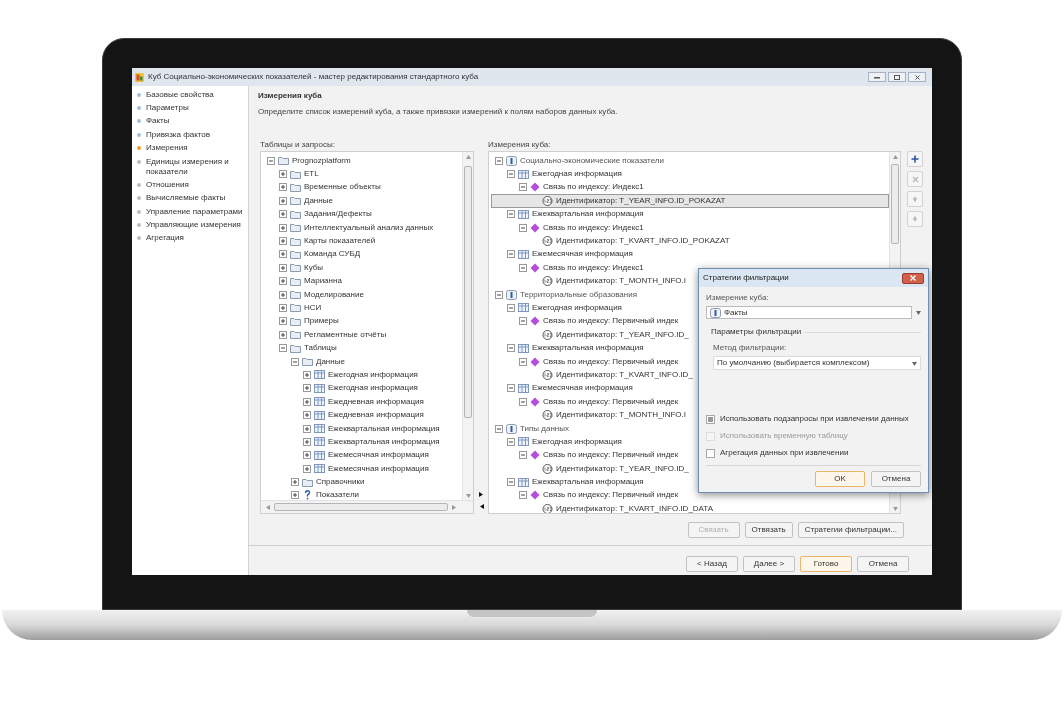  What do you see at coordinates (367, 506) in the screenshot?
I see `horizontal-scrollbar` at bounding box center [367, 506].